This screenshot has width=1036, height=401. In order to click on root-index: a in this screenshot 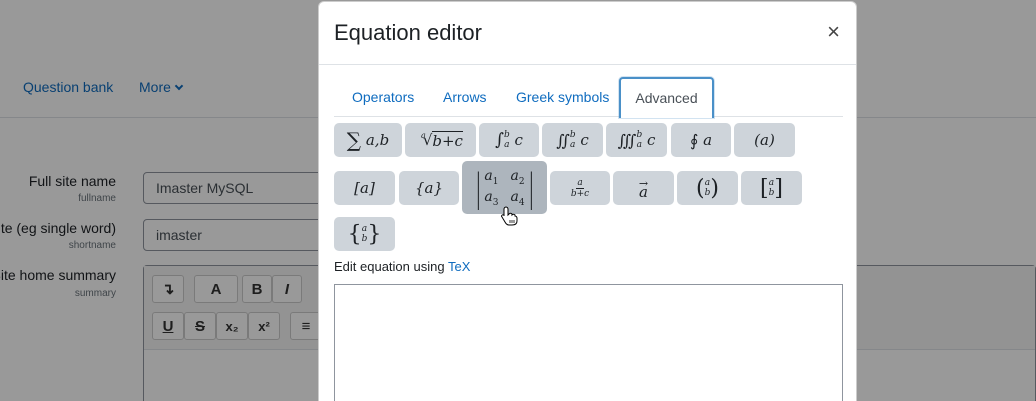, I will do `click(423, 135)`.